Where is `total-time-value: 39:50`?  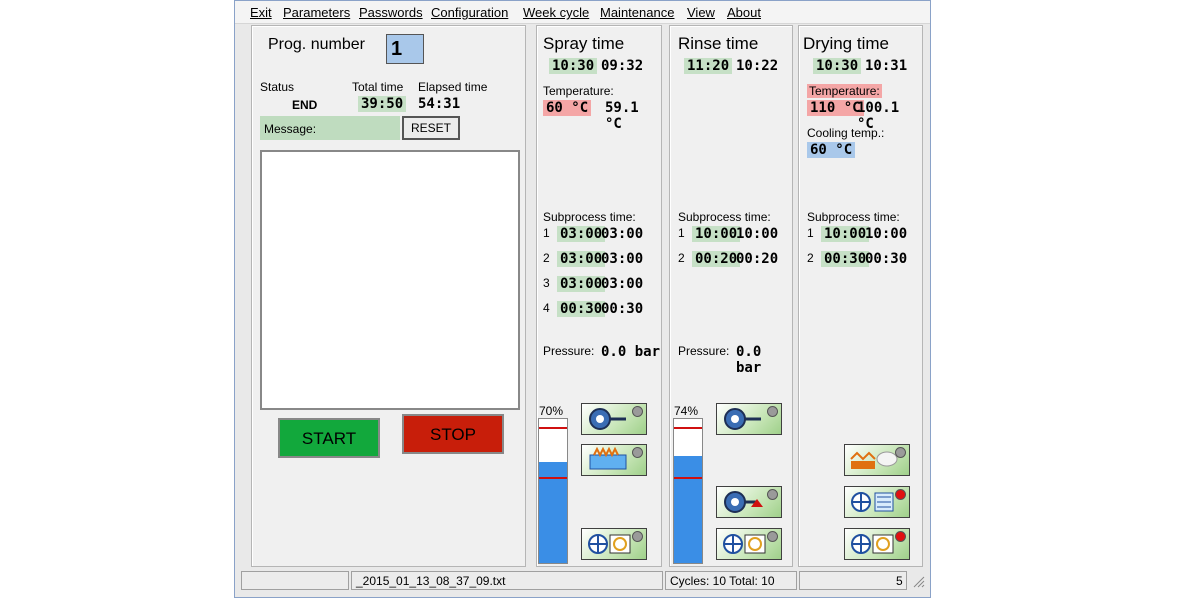
total-time-value: 39:50 is located at coordinates (382, 104).